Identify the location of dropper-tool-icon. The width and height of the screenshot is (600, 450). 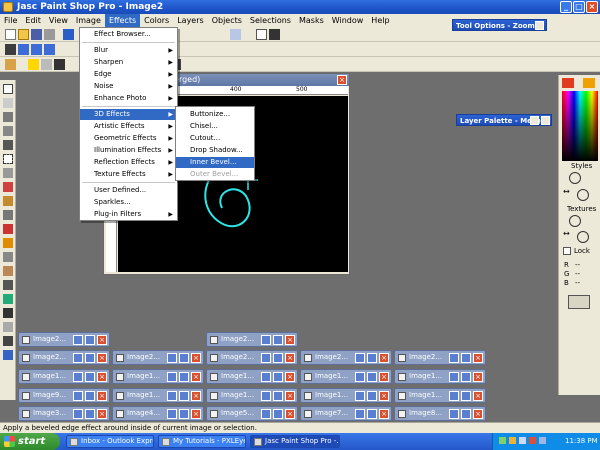
(8, 187).